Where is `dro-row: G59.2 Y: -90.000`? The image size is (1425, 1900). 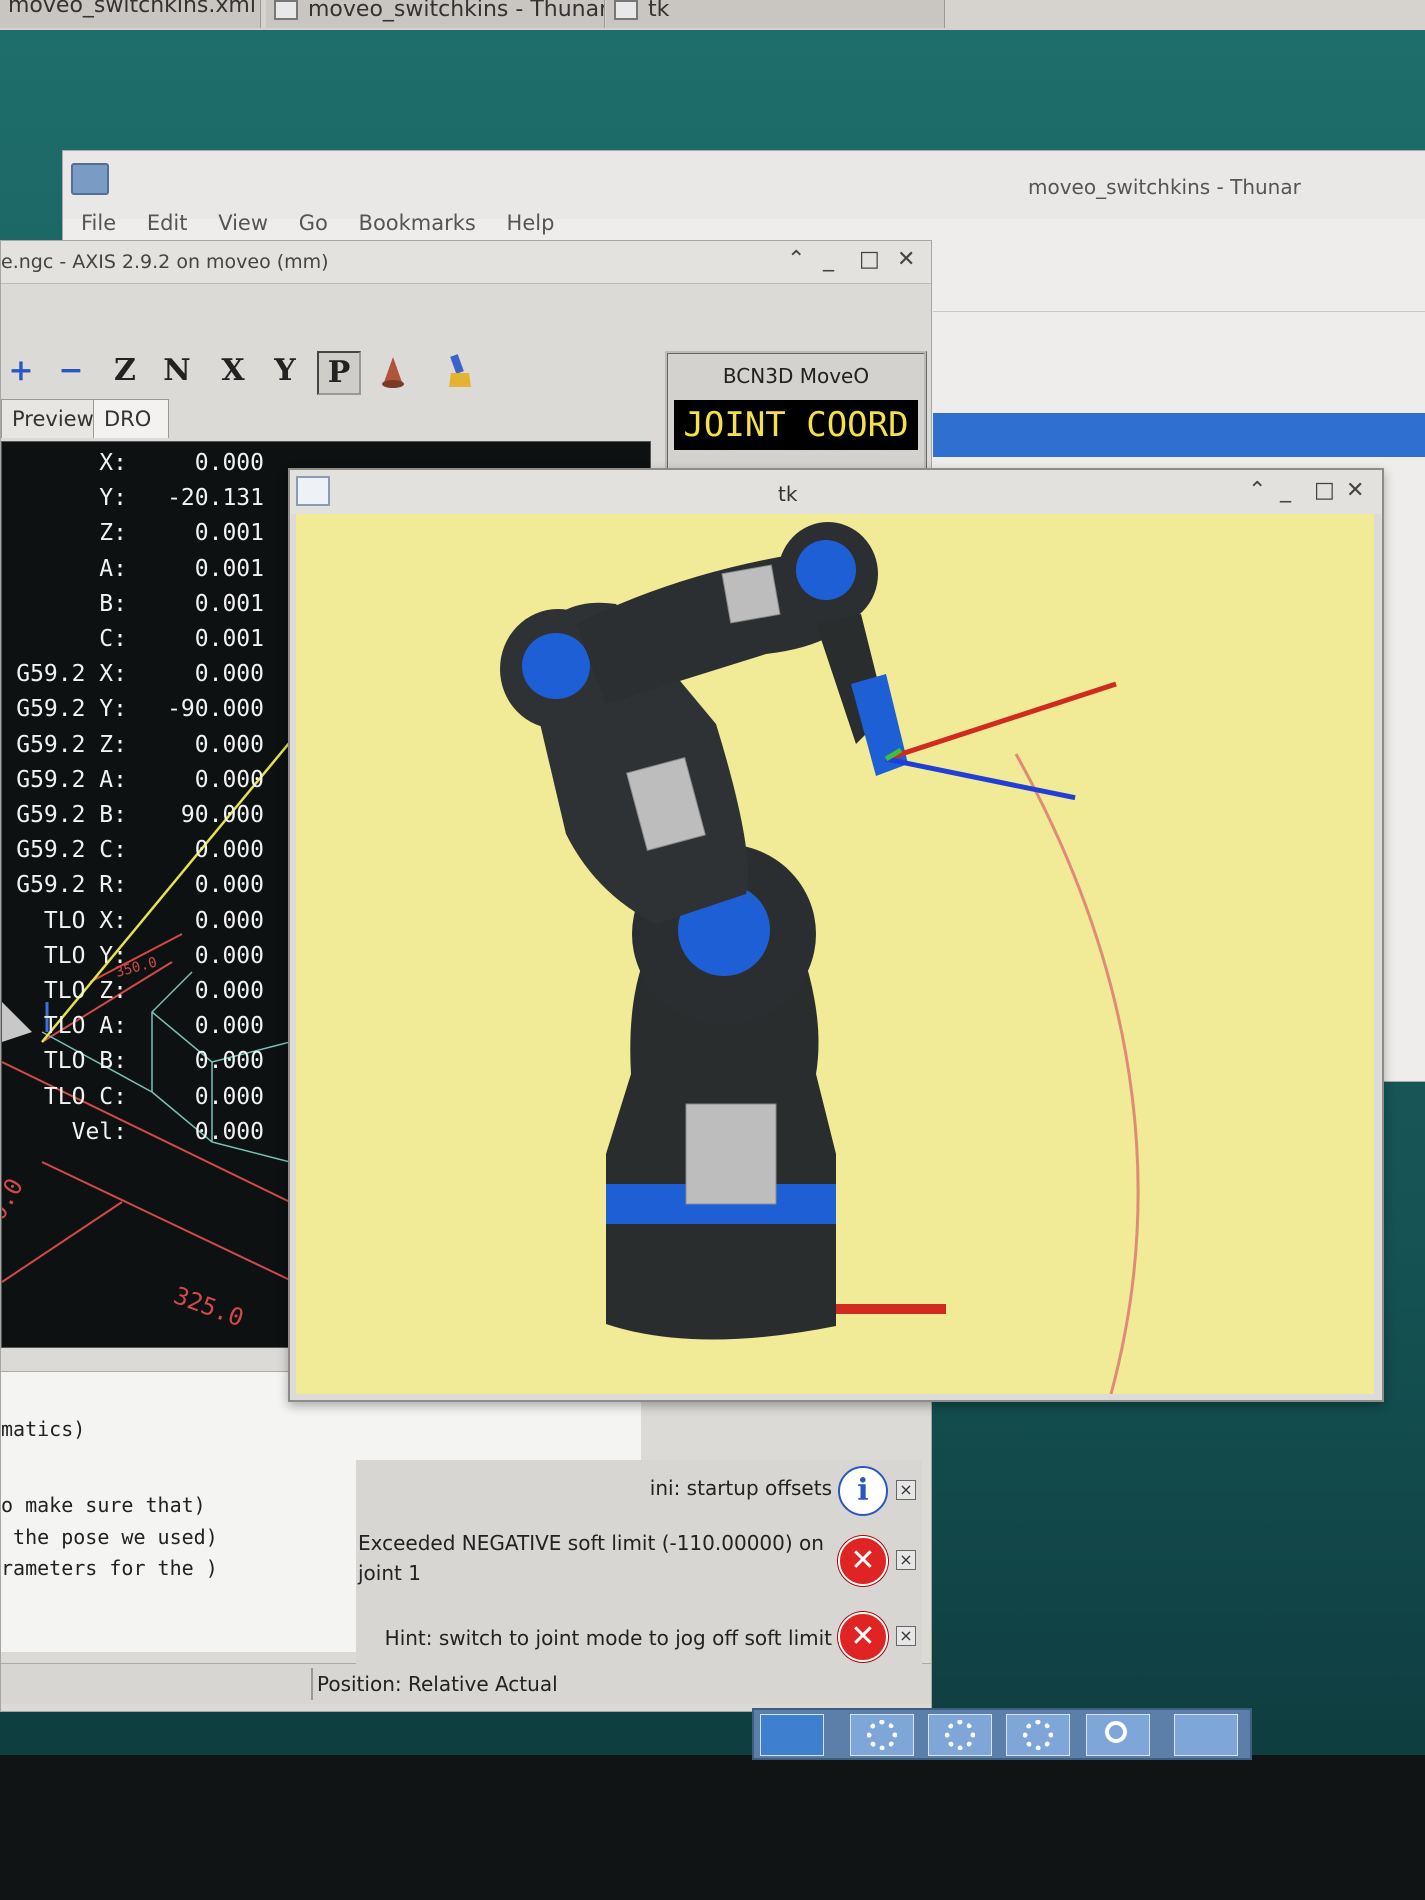
dro-row: G59.2 Y: -90.000 is located at coordinates (137, 713).